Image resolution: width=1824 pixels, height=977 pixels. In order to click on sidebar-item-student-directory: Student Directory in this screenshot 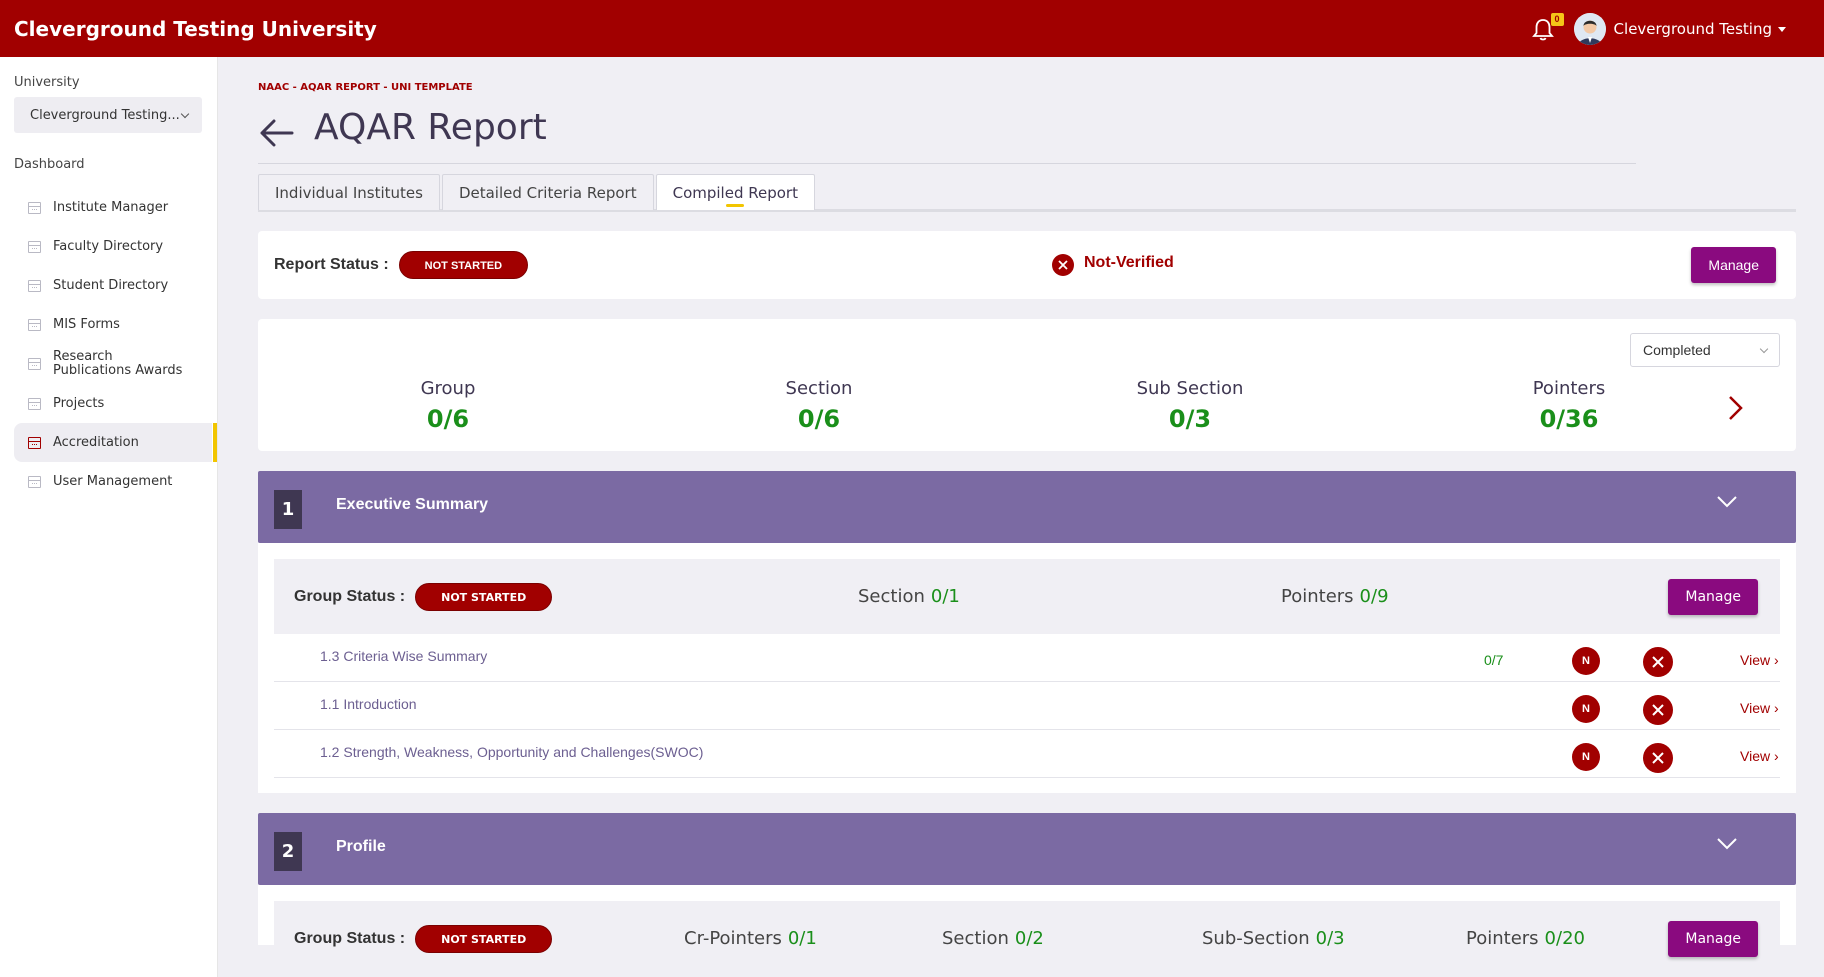, I will do `click(113, 285)`.